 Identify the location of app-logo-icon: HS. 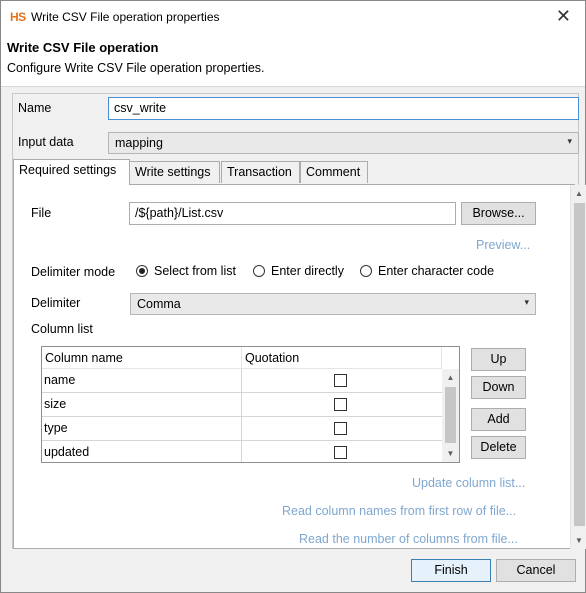
(18, 17).